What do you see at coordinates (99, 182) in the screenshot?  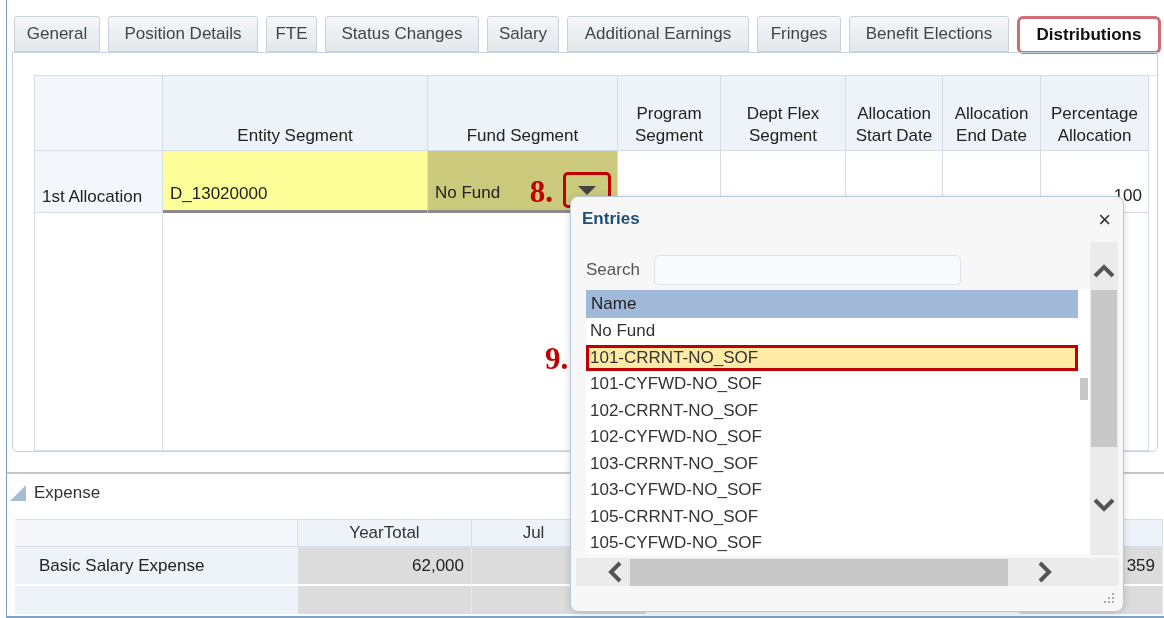 I see `row-header: 1st Allocation` at bounding box center [99, 182].